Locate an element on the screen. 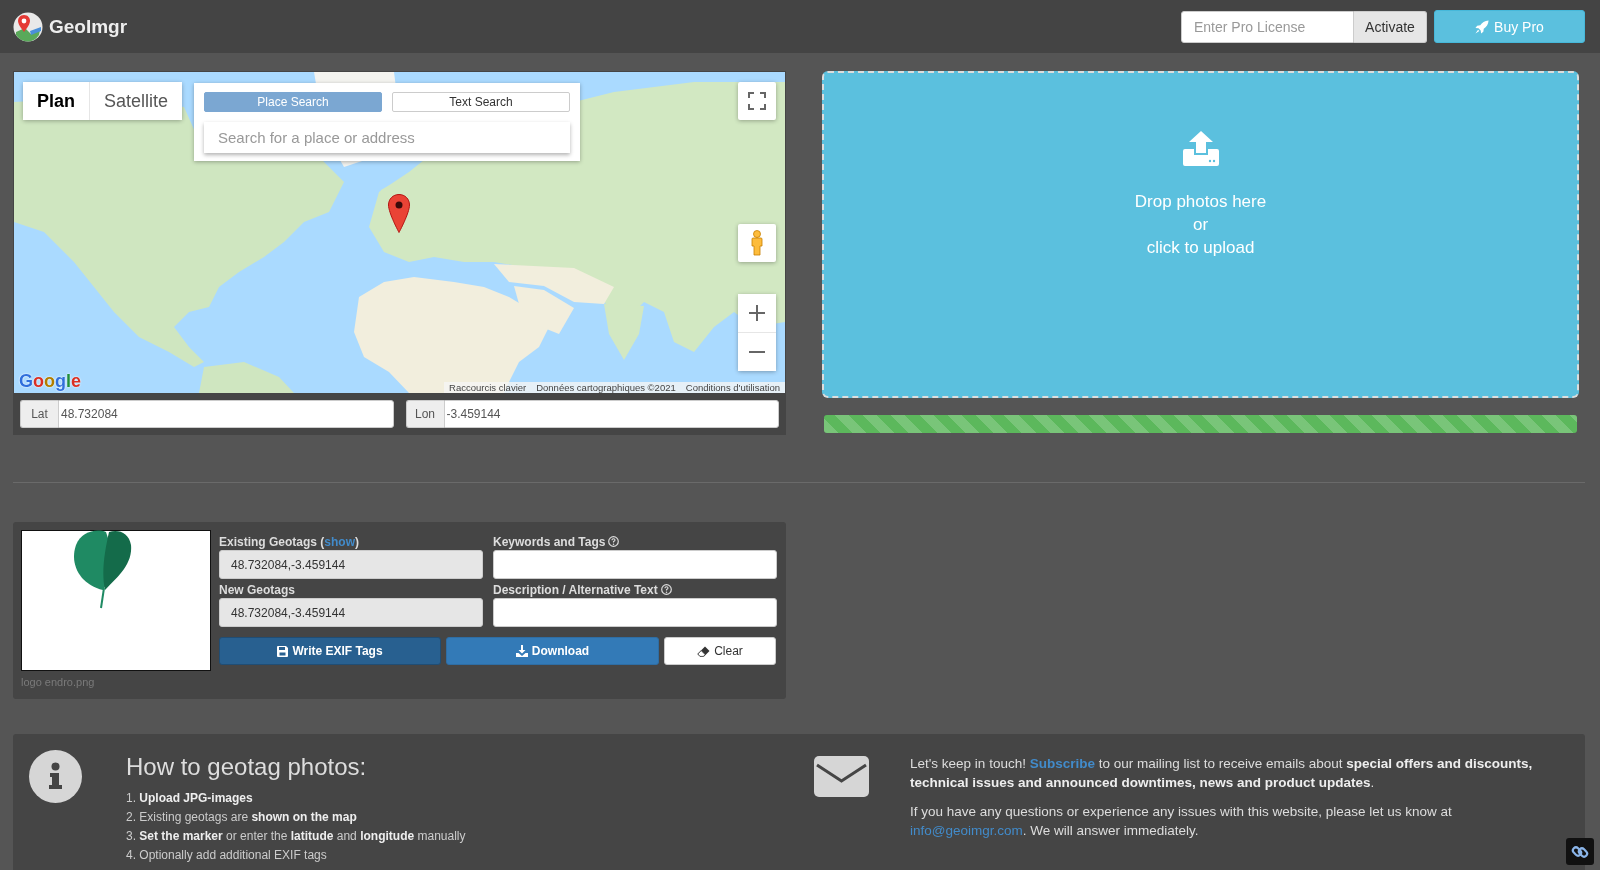 The width and height of the screenshot is (1600, 870). rocket-icon is located at coordinates (1482, 26).